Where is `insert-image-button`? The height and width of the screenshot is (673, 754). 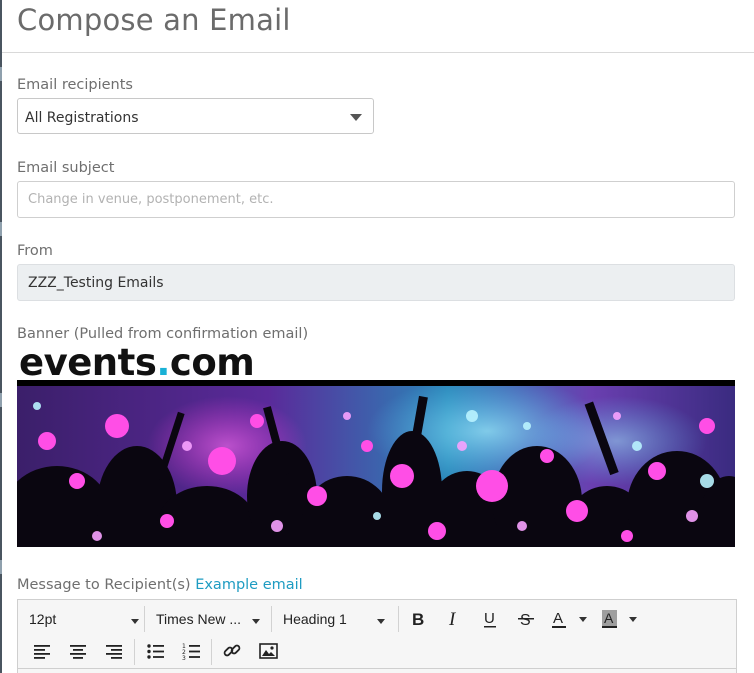
insert-image-button is located at coordinates (269, 651).